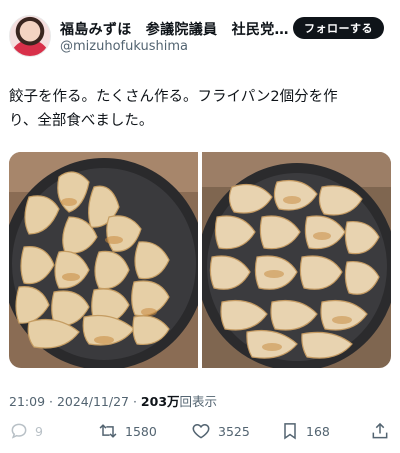 The width and height of the screenshot is (400, 453). What do you see at coordinates (290, 431) in the screenshot?
I see `bookmark-icon` at bounding box center [290, 431].